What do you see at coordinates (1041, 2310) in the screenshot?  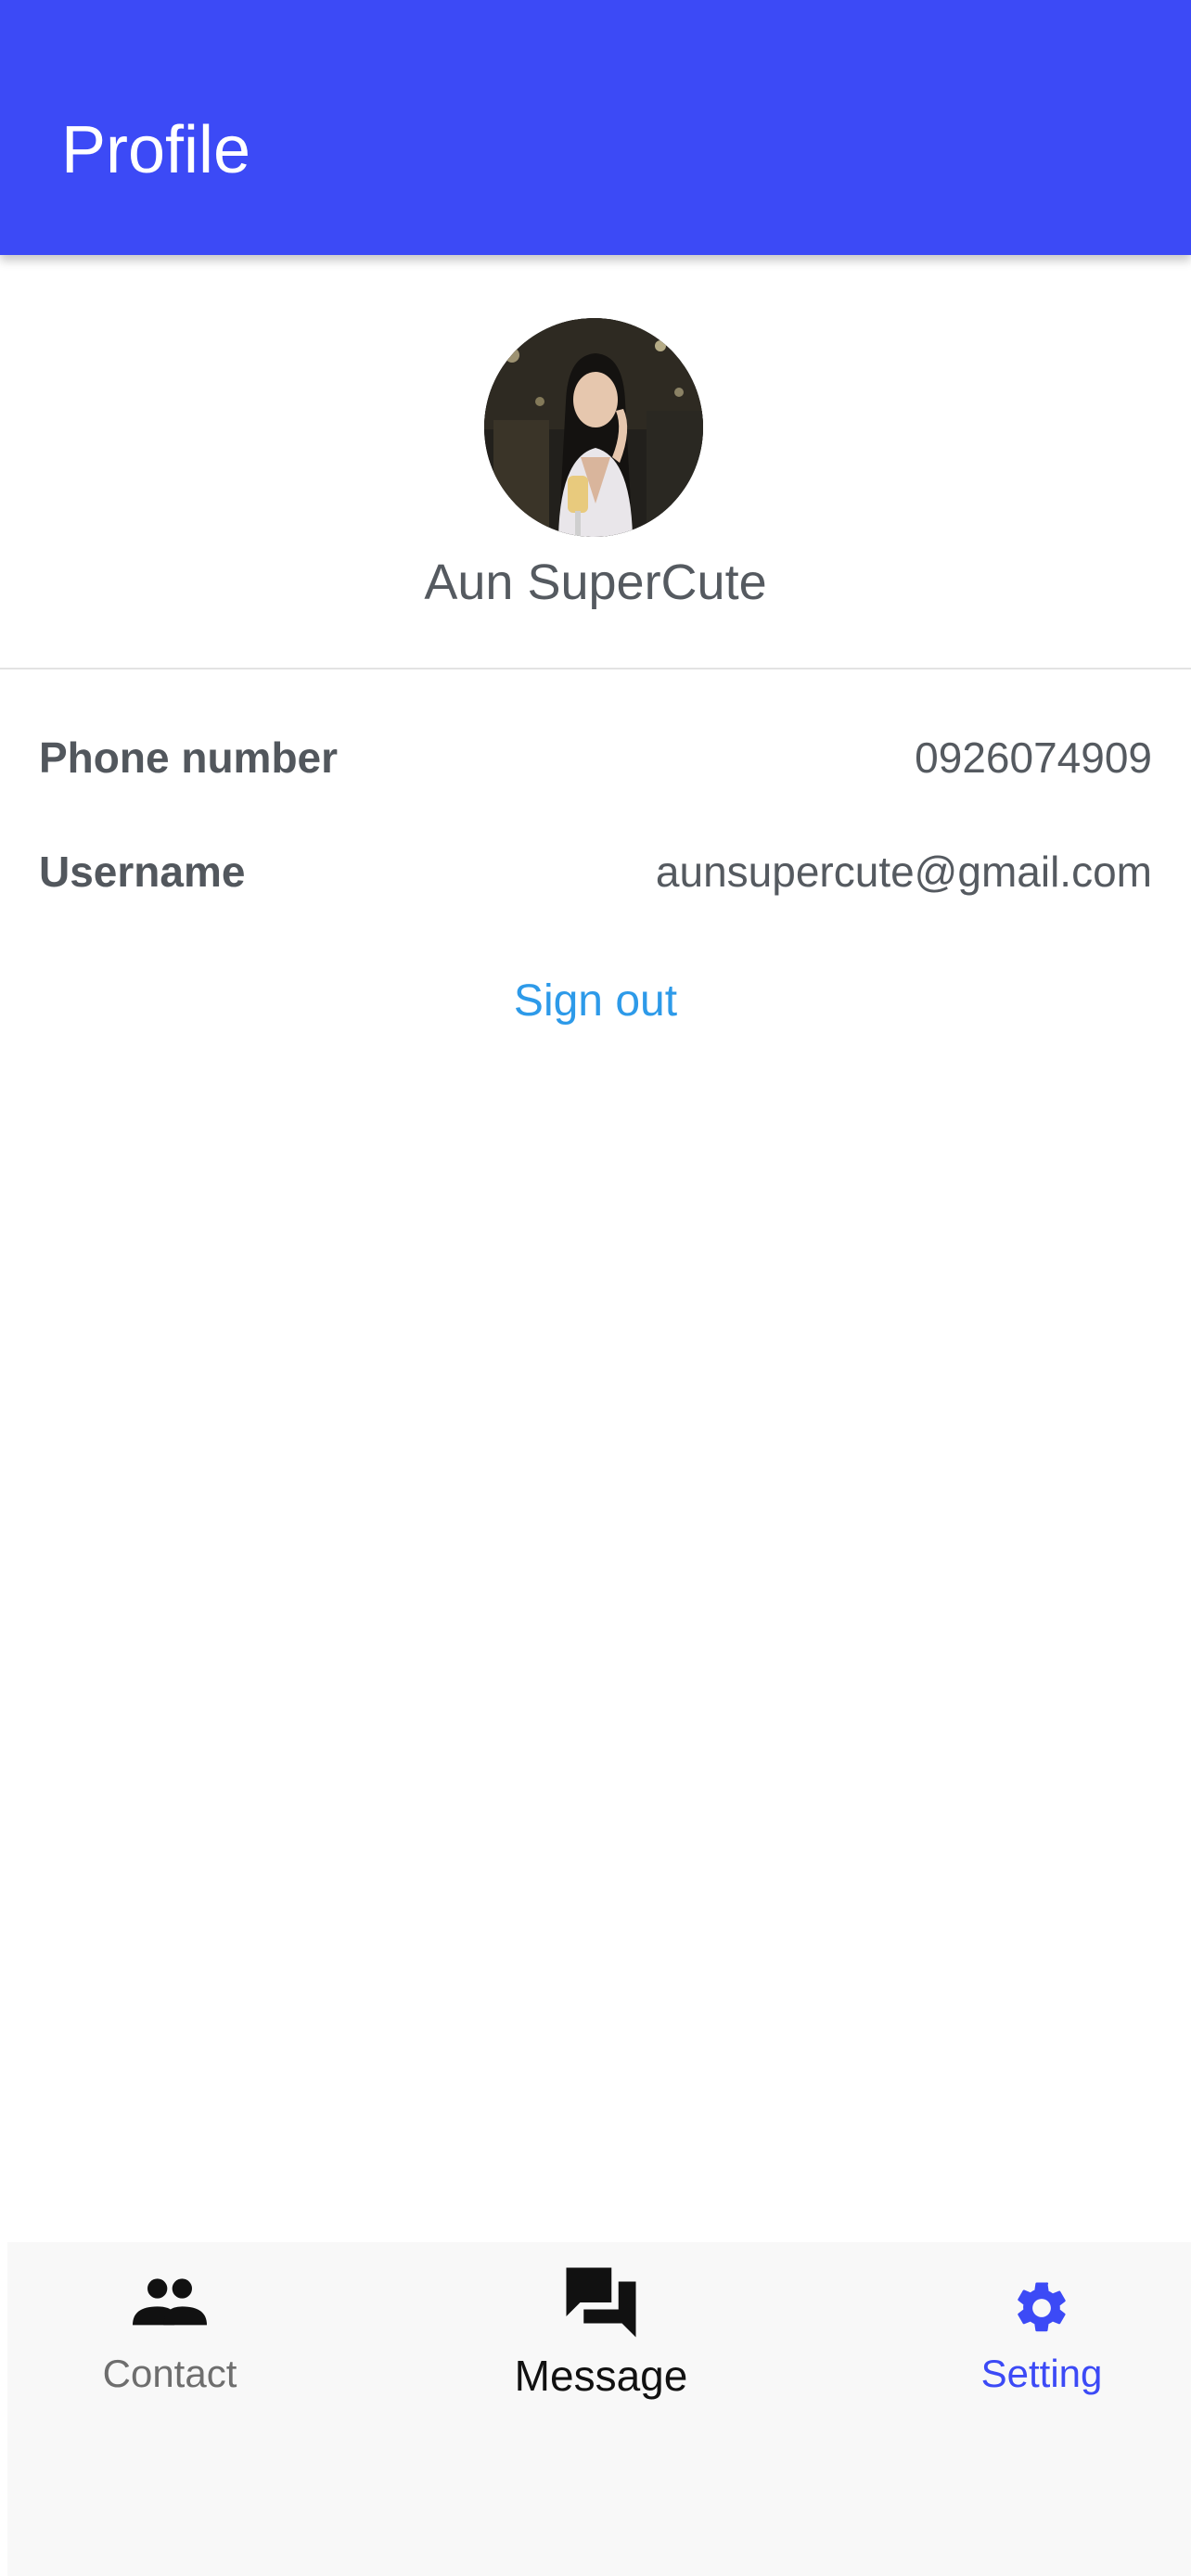 I see `gear-icon` at bounding box center [1041, 2310].